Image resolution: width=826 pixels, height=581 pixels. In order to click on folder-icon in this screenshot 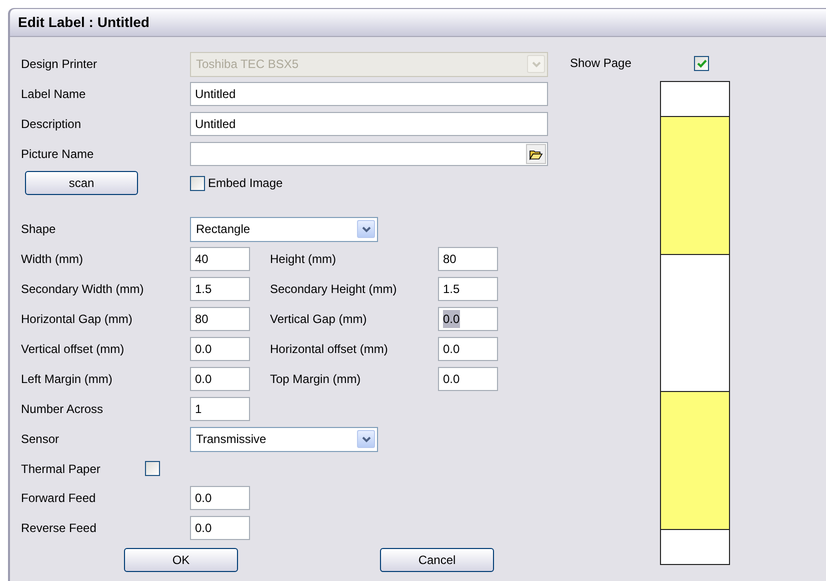, I will do `click(536, 154)`.